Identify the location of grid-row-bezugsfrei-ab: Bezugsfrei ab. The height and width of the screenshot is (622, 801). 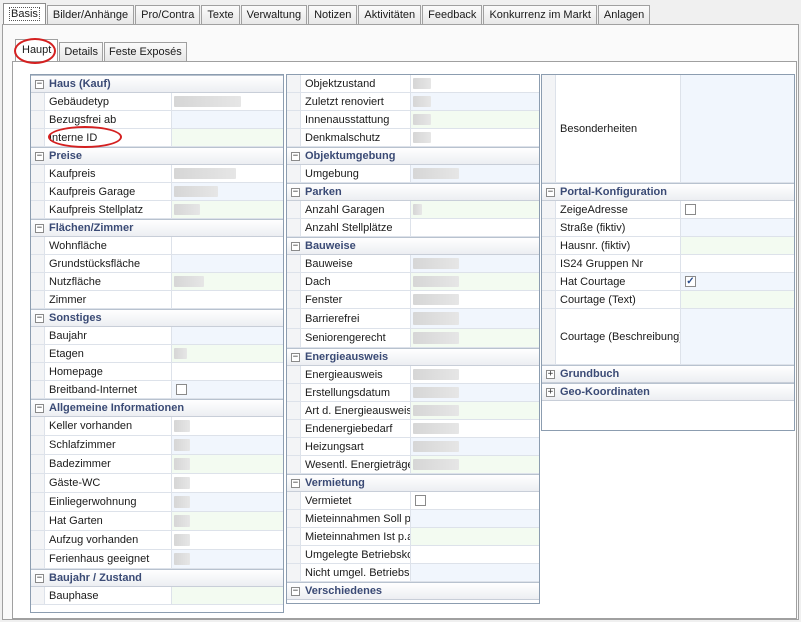
(157, 120).